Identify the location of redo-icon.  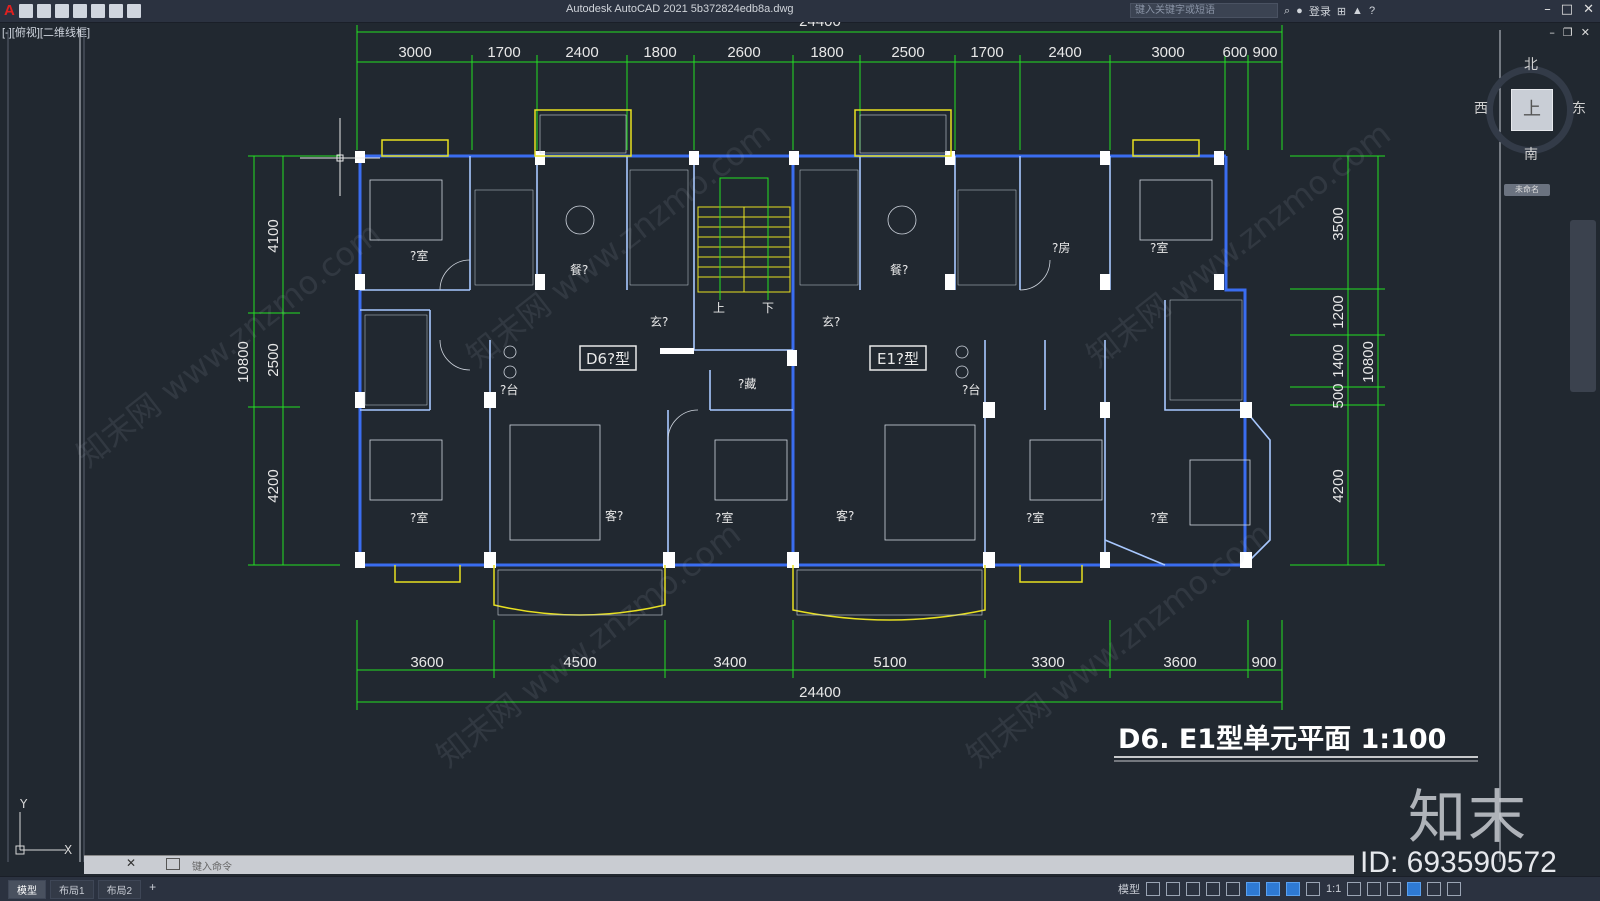
(133, 10).